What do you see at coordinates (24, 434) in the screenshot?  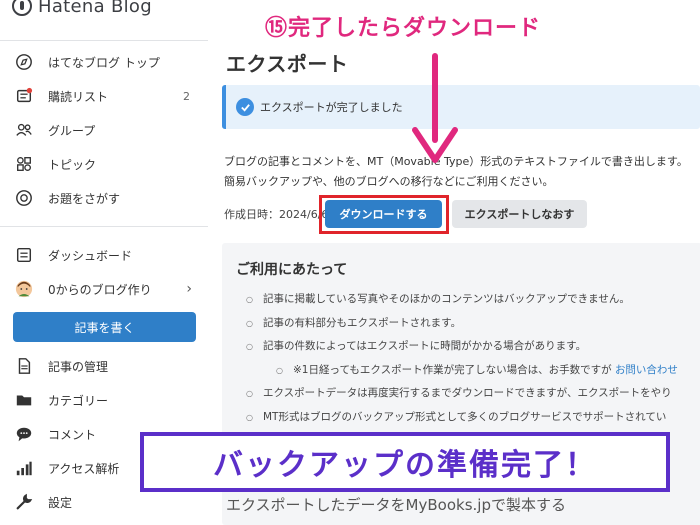 I see `comment-icon` at bounding box center [24, 434].